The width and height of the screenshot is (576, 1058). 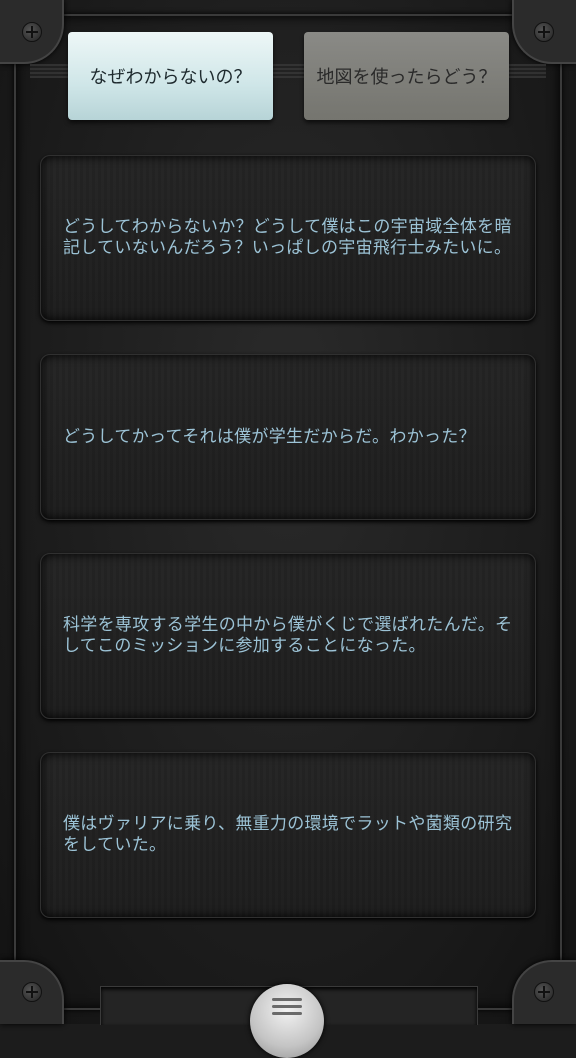 What do you see at coordinates (406, 76) in the screenshot?
I see `choice-button-use-map: 地図を使ったらどう？` at bounding box center [406, 76].